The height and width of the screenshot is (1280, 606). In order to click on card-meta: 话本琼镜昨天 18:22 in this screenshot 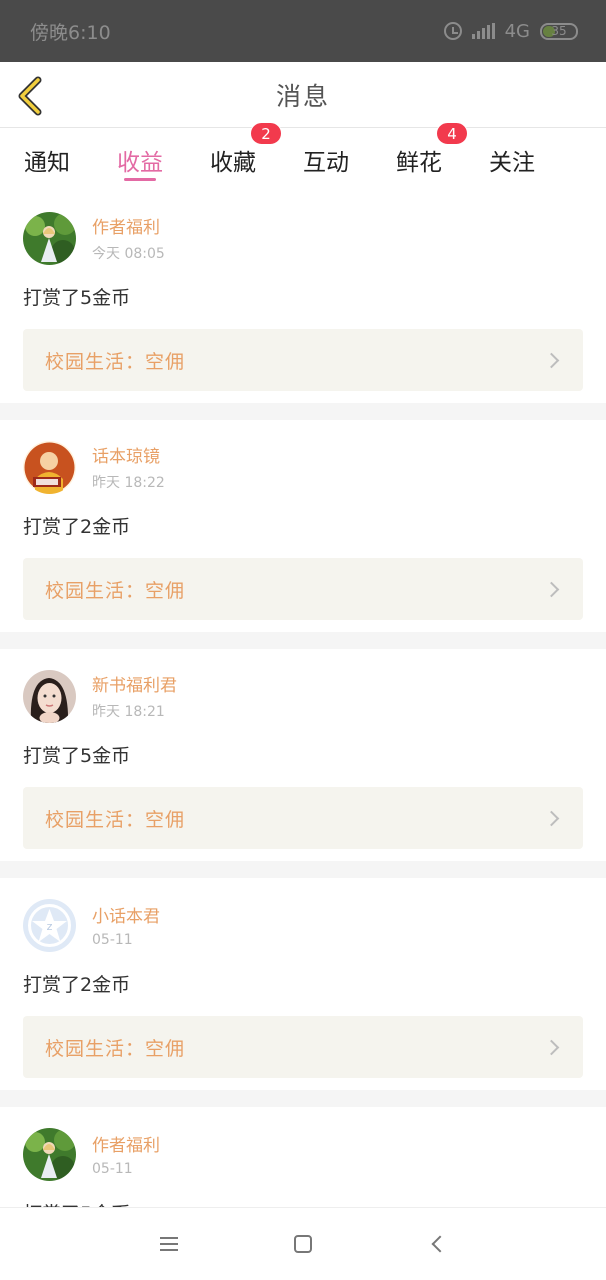, I will do `click(128, 467)`.